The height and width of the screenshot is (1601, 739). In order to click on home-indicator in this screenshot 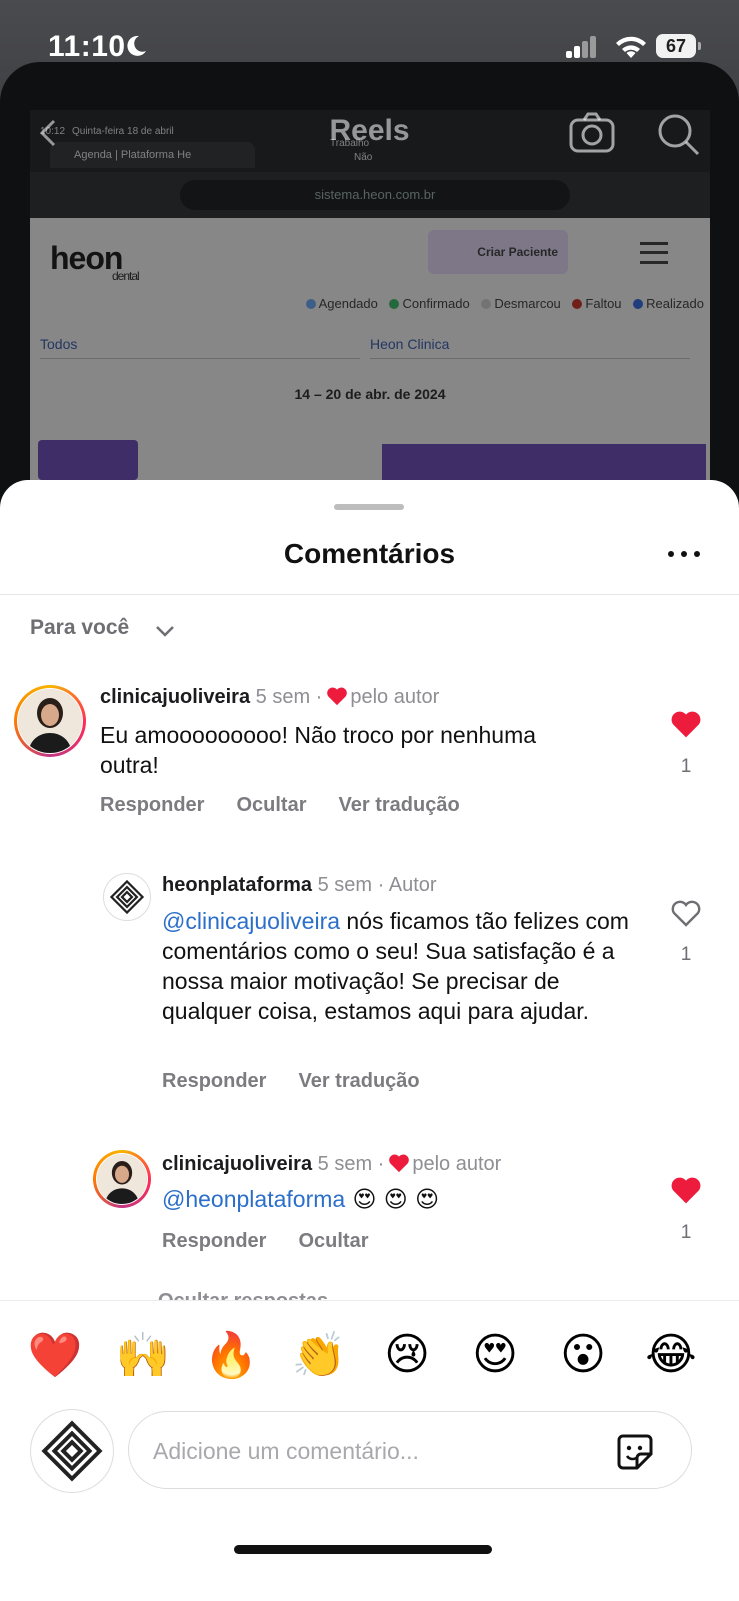, I will do `click(363, 1549)`.